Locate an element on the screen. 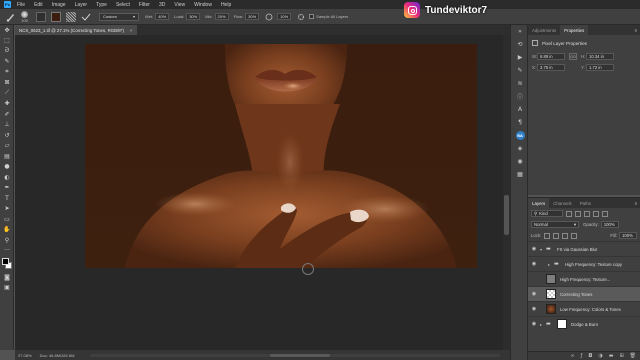 This screenshot has width=640, height=360. layer-group-dodge-burn: ◉ ▸ ▬ Dodge & Burn is located at coordinates (584, 323).